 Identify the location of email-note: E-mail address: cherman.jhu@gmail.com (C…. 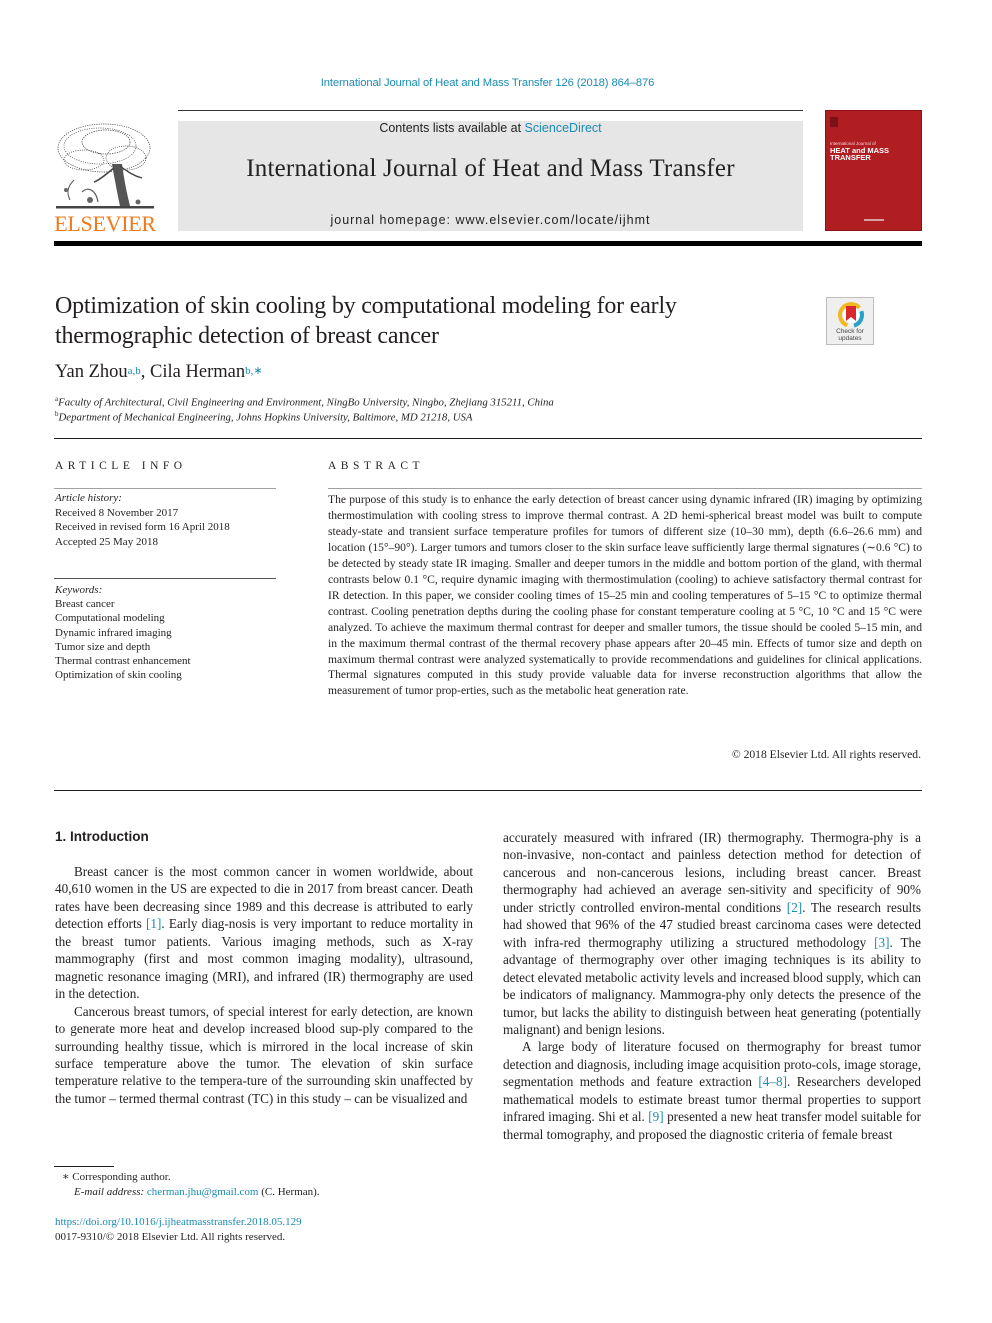
(197, 1192).